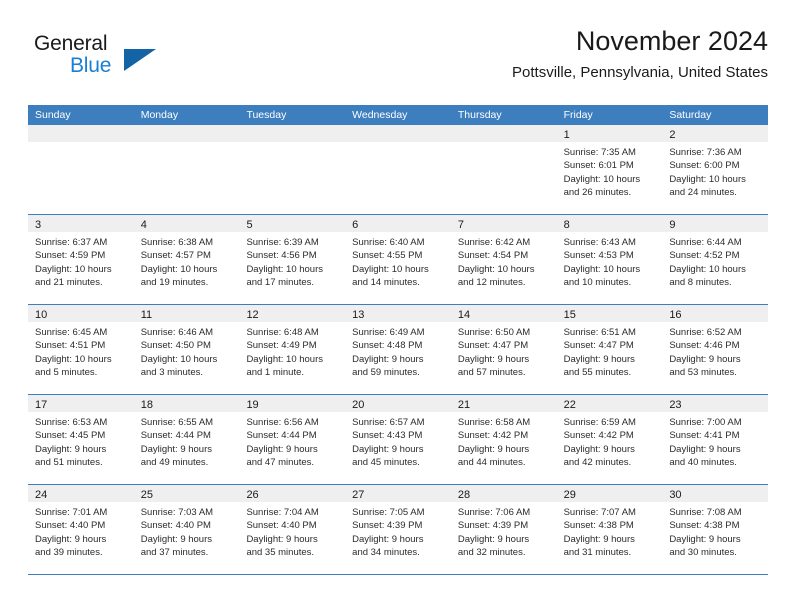  I want to click on day-number-band: 14, so click(503, 313).